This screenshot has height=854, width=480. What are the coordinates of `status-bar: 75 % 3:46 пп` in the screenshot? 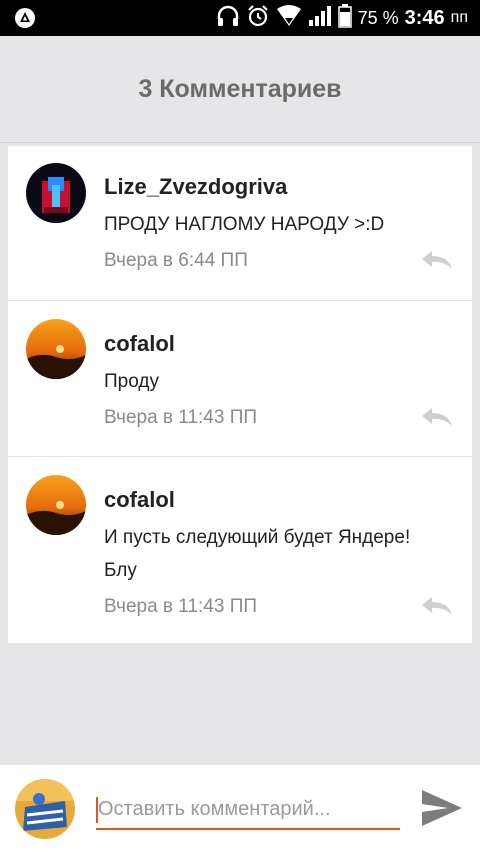 It's located at (240, 18).